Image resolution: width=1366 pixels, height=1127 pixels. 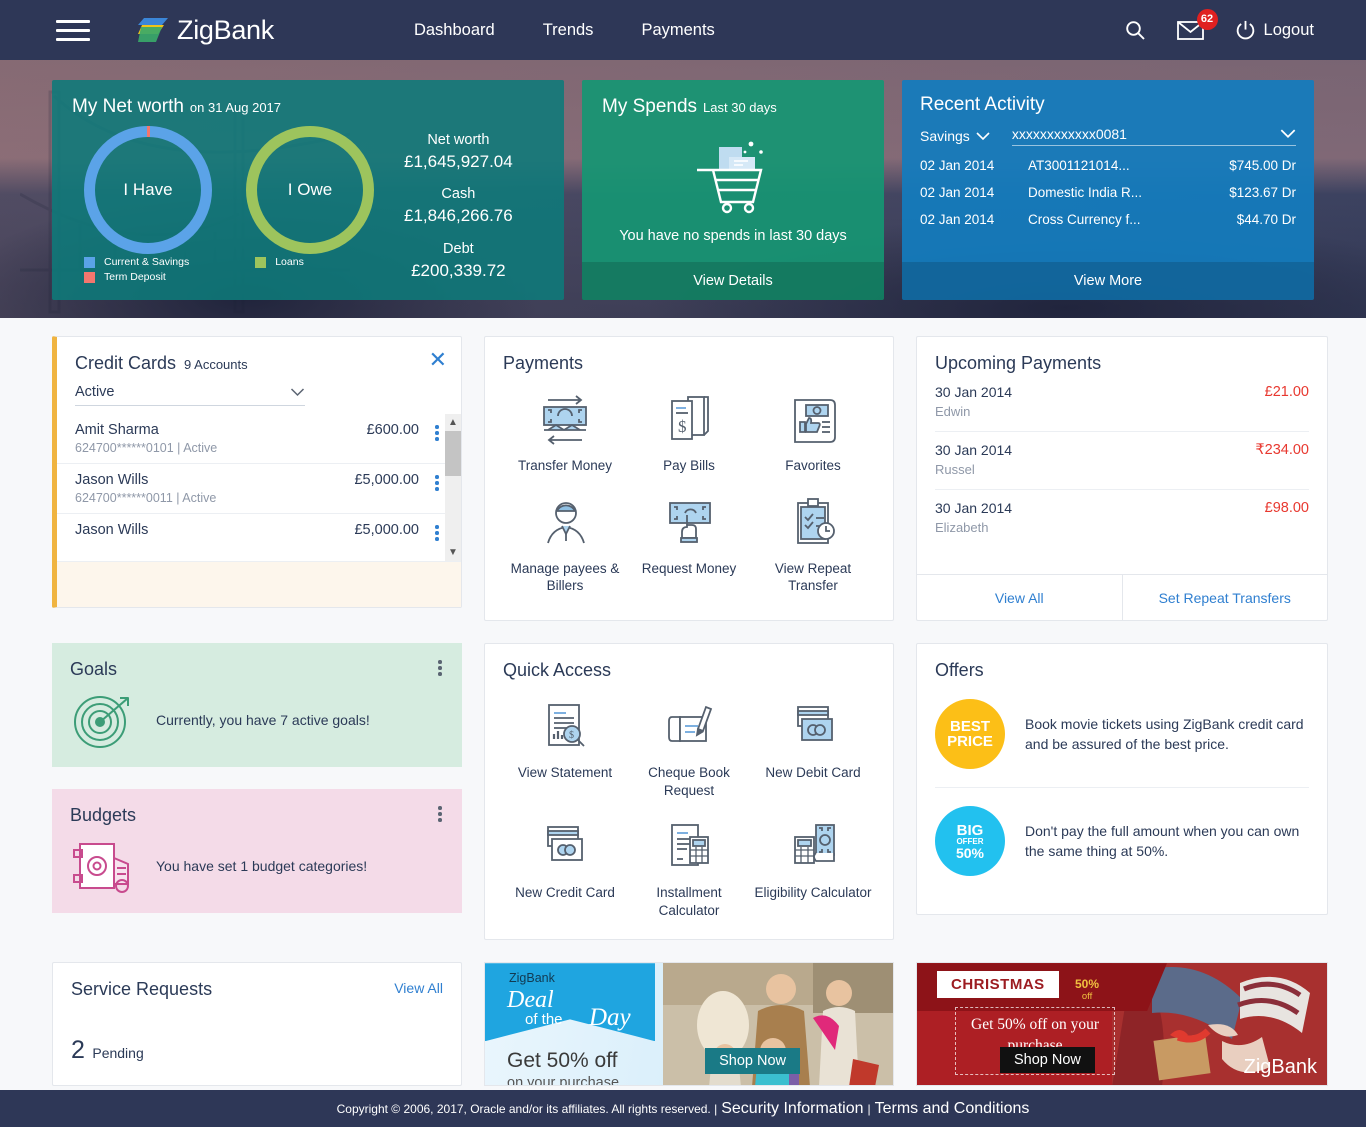 What do you see at coordinates (235, 107) in the screenshot?
I see `net-worth-asof: on 31 Aug 2017` at bounding box center [235, 107].